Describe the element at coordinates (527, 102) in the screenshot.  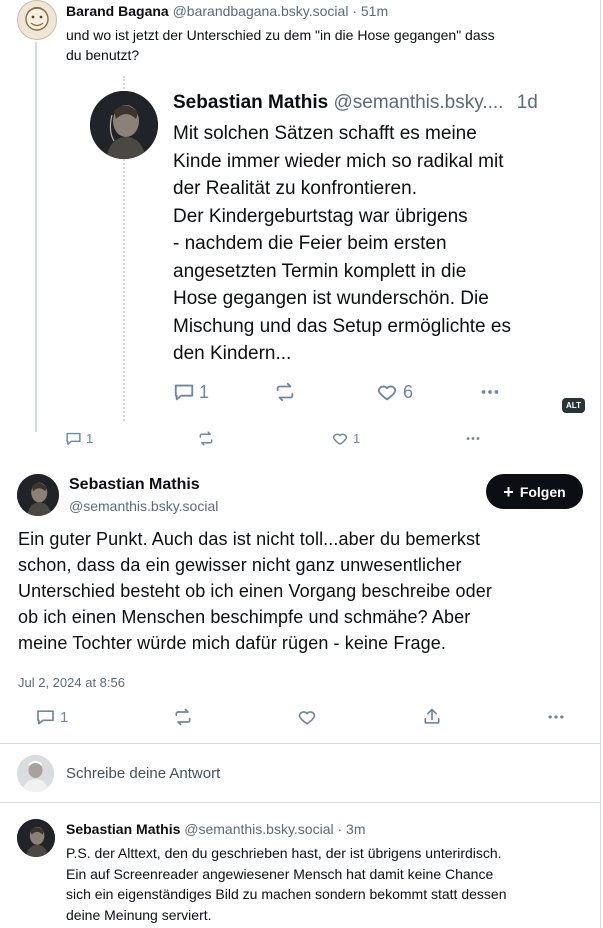
I see `quote-time: 1d` at that location.